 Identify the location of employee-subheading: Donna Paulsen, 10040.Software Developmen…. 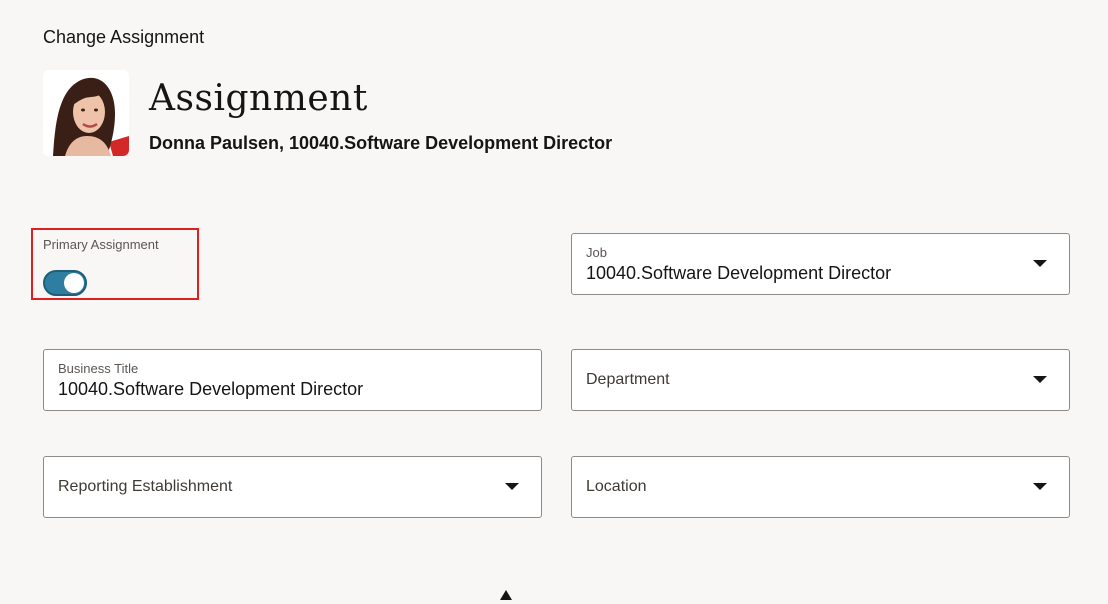
(381, 143).